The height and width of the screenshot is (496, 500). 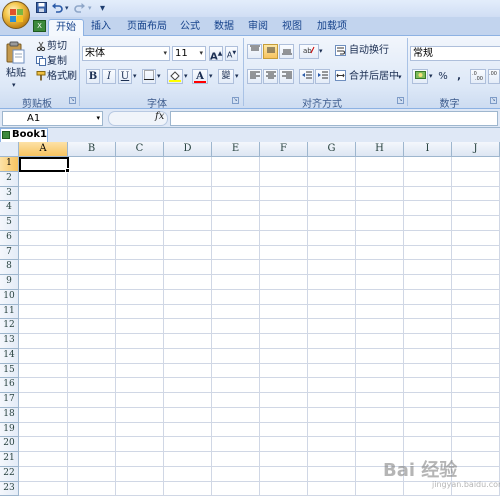 I want to click on tab-review: 审阅, so click(x=258, y=27).